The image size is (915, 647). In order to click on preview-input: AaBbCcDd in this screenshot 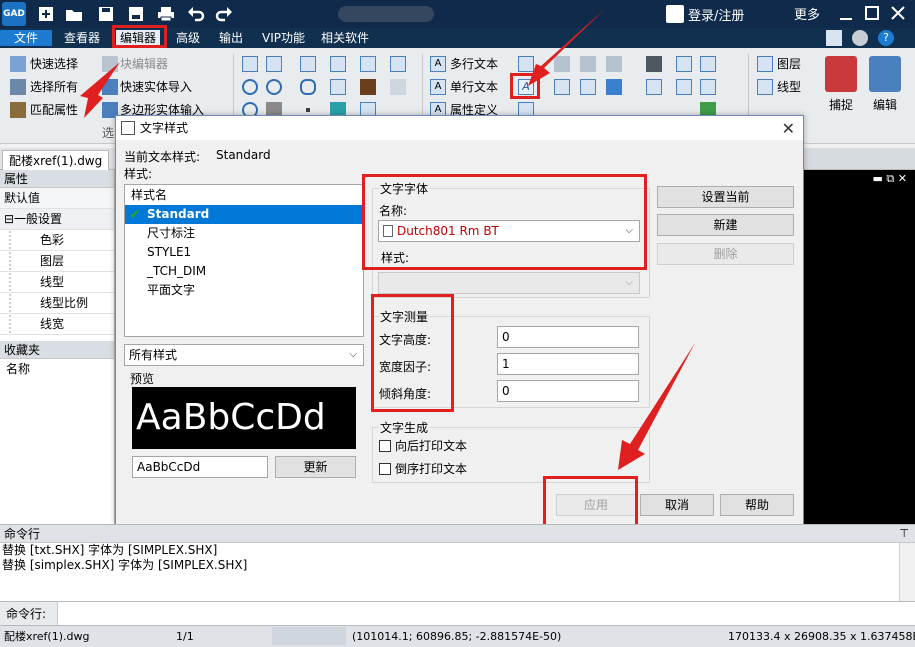, I will do `click(200, 467)`.